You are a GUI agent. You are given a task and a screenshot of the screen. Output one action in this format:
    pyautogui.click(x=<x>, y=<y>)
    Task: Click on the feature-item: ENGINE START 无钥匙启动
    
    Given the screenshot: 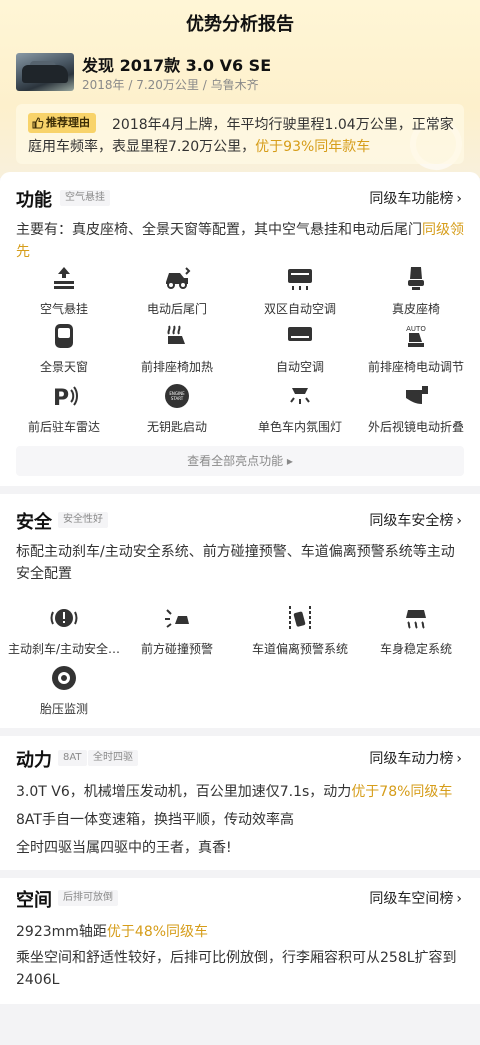 What is the action you would take?
    pyautogui.click(x=177, y=408)
    